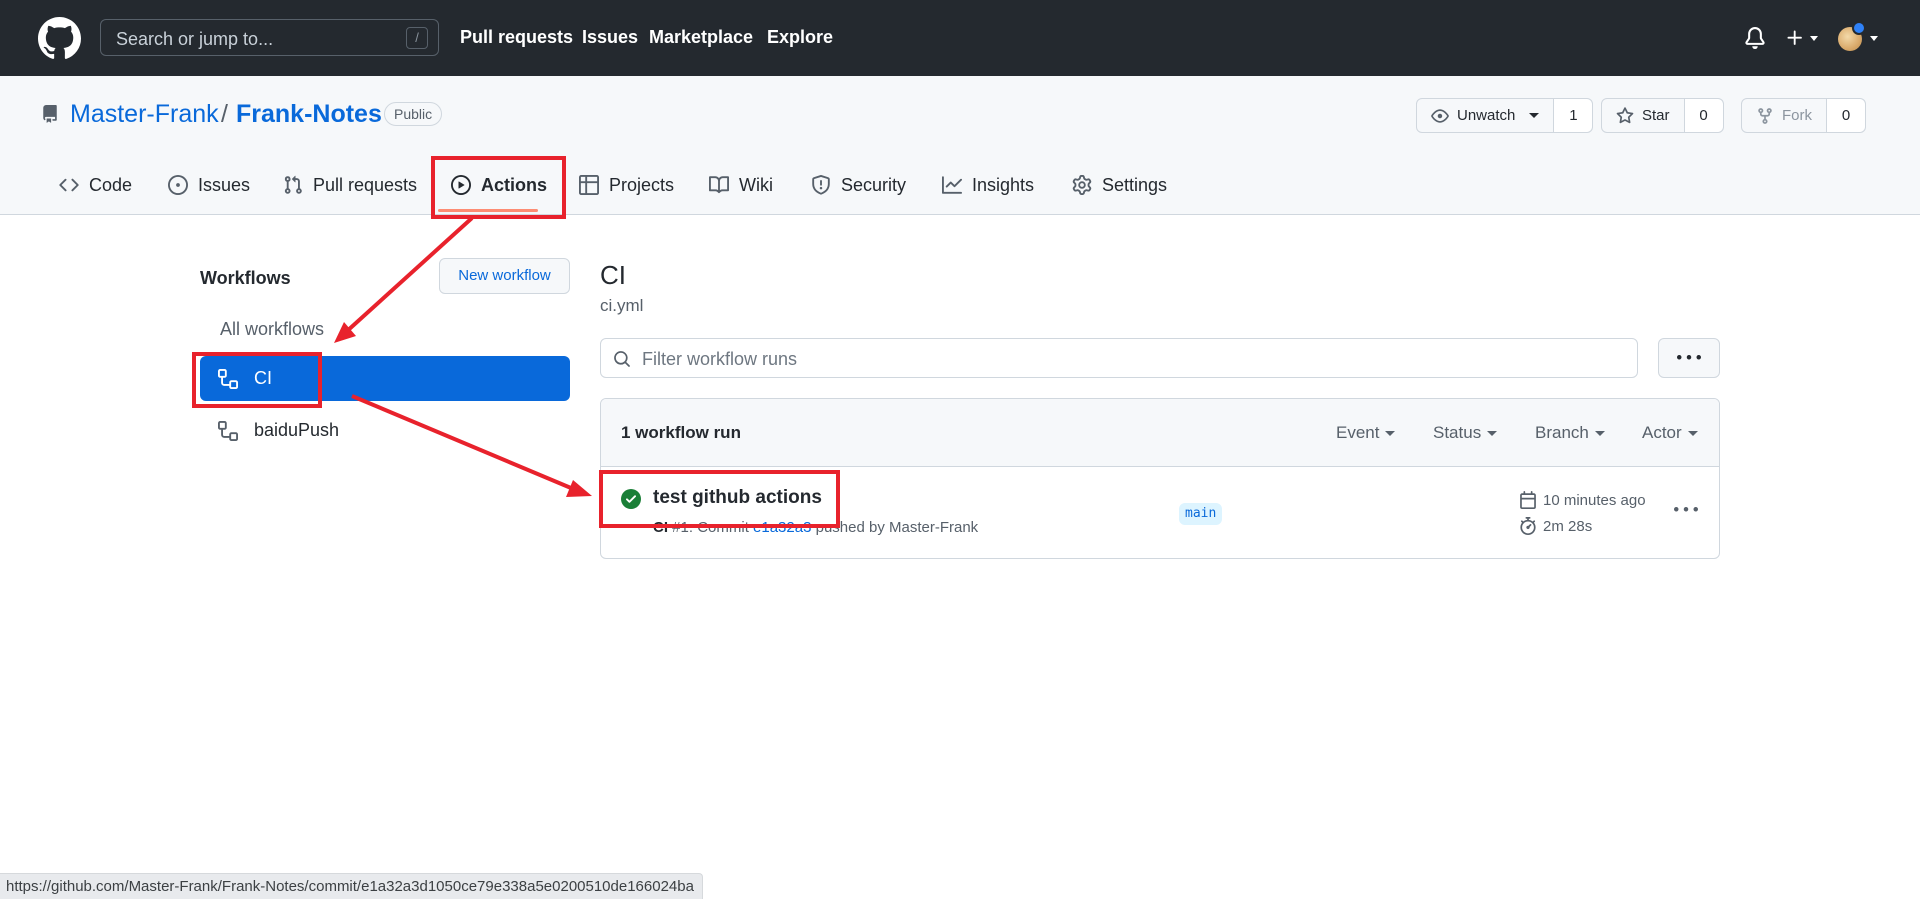  I want to click on tab-insights: Insights, so click(988, 185).